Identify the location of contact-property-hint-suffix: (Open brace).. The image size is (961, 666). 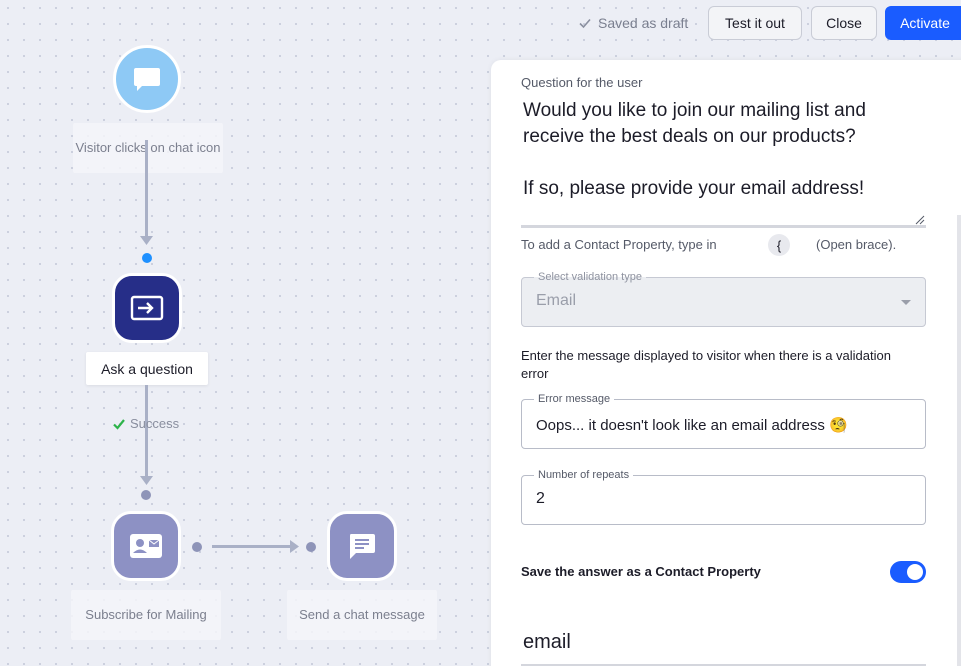
(856, 244).